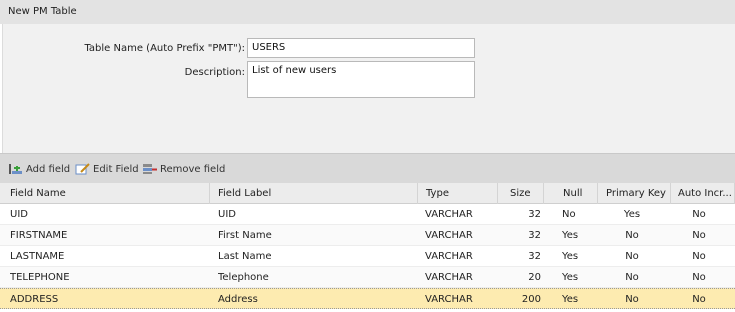  I want to click on cell-size: 200, so click(531, 299).